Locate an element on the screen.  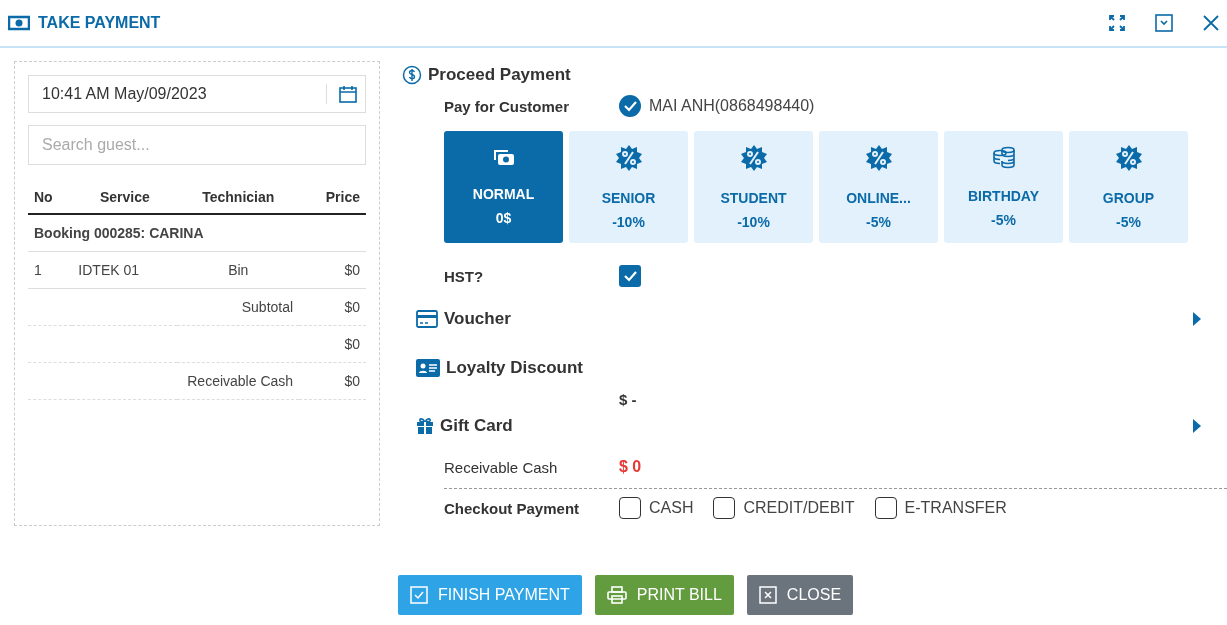
banknote-icon is located at coordinates (19, 23).